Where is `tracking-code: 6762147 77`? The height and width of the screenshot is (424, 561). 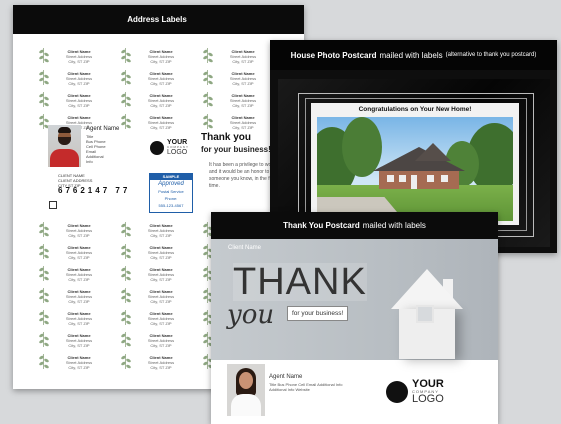 tracking-code: 6762147 77 is located at coordinates (94, 190).